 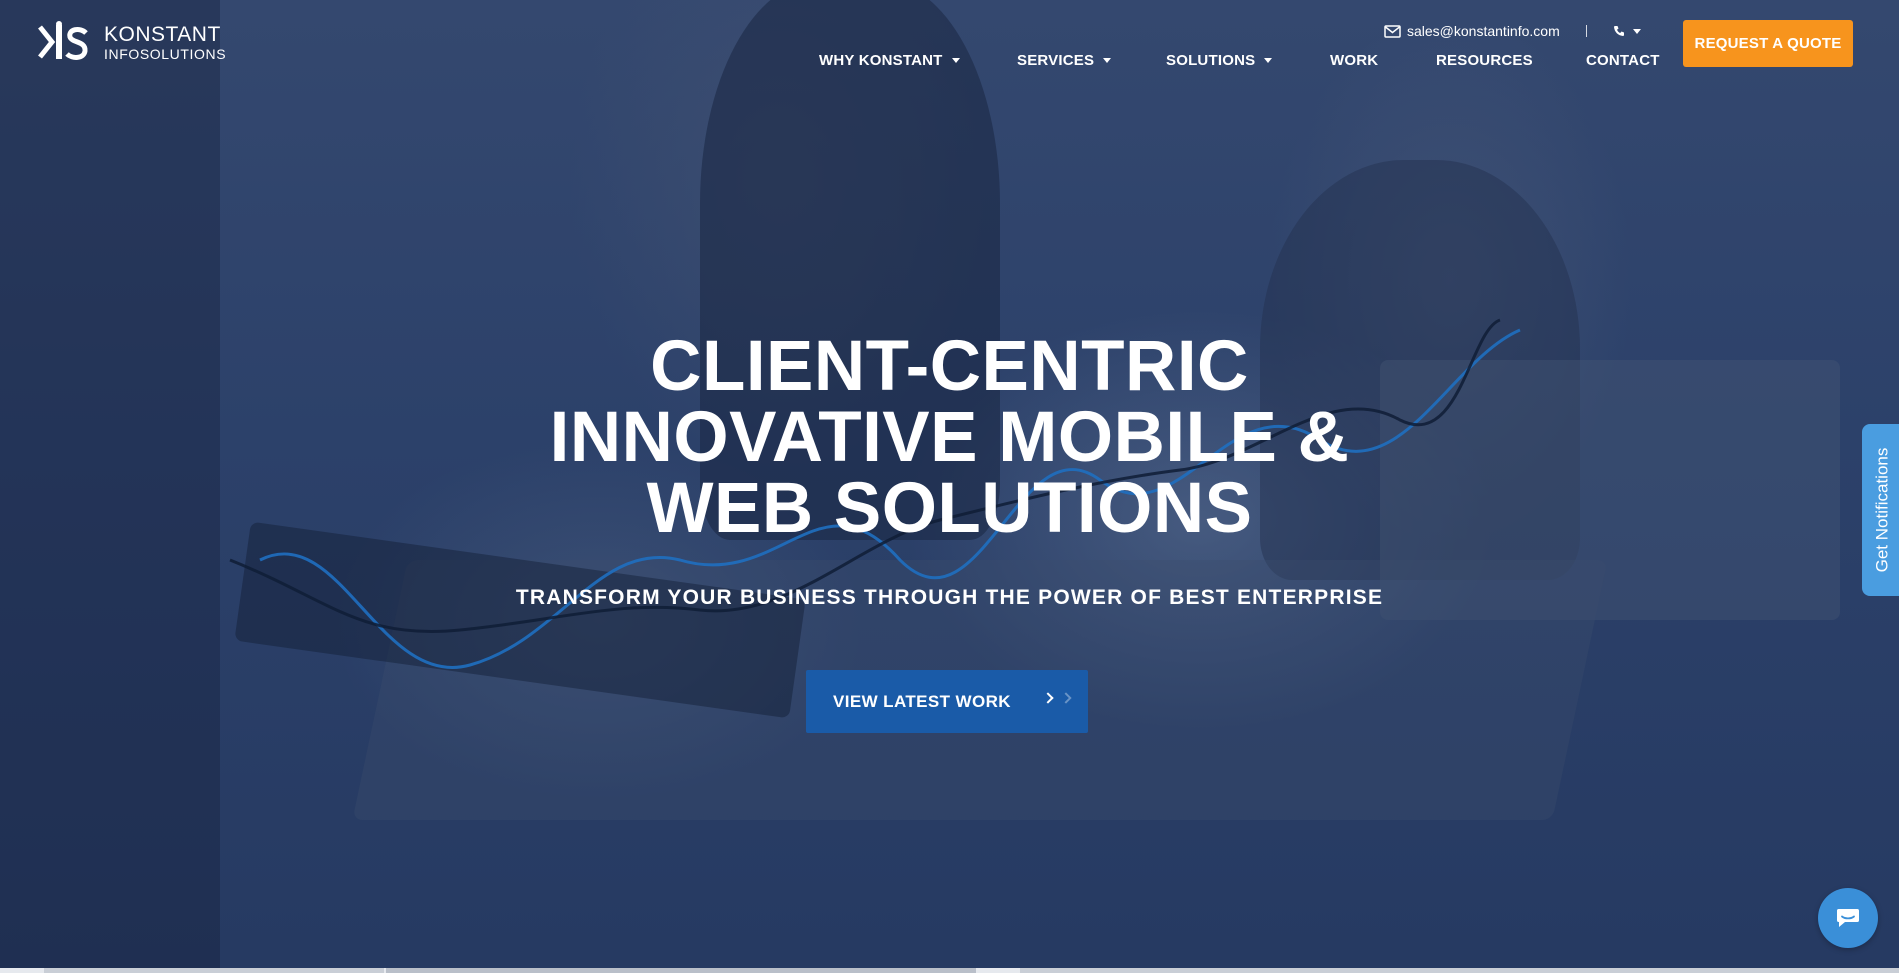 I want to click on email-link: sales@konstantinfo.com, so click(x=1483, y=31).